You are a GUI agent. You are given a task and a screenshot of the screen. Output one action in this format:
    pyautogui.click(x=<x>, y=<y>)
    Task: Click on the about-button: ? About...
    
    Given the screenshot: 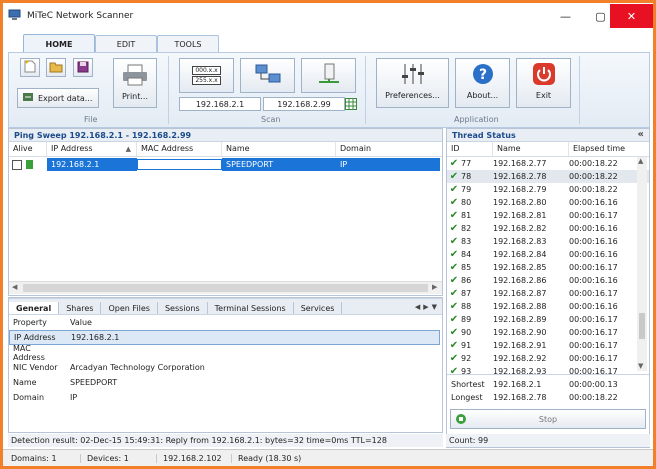 What is the action you would take?
    pyautogui.click(x=482, y=83)
    